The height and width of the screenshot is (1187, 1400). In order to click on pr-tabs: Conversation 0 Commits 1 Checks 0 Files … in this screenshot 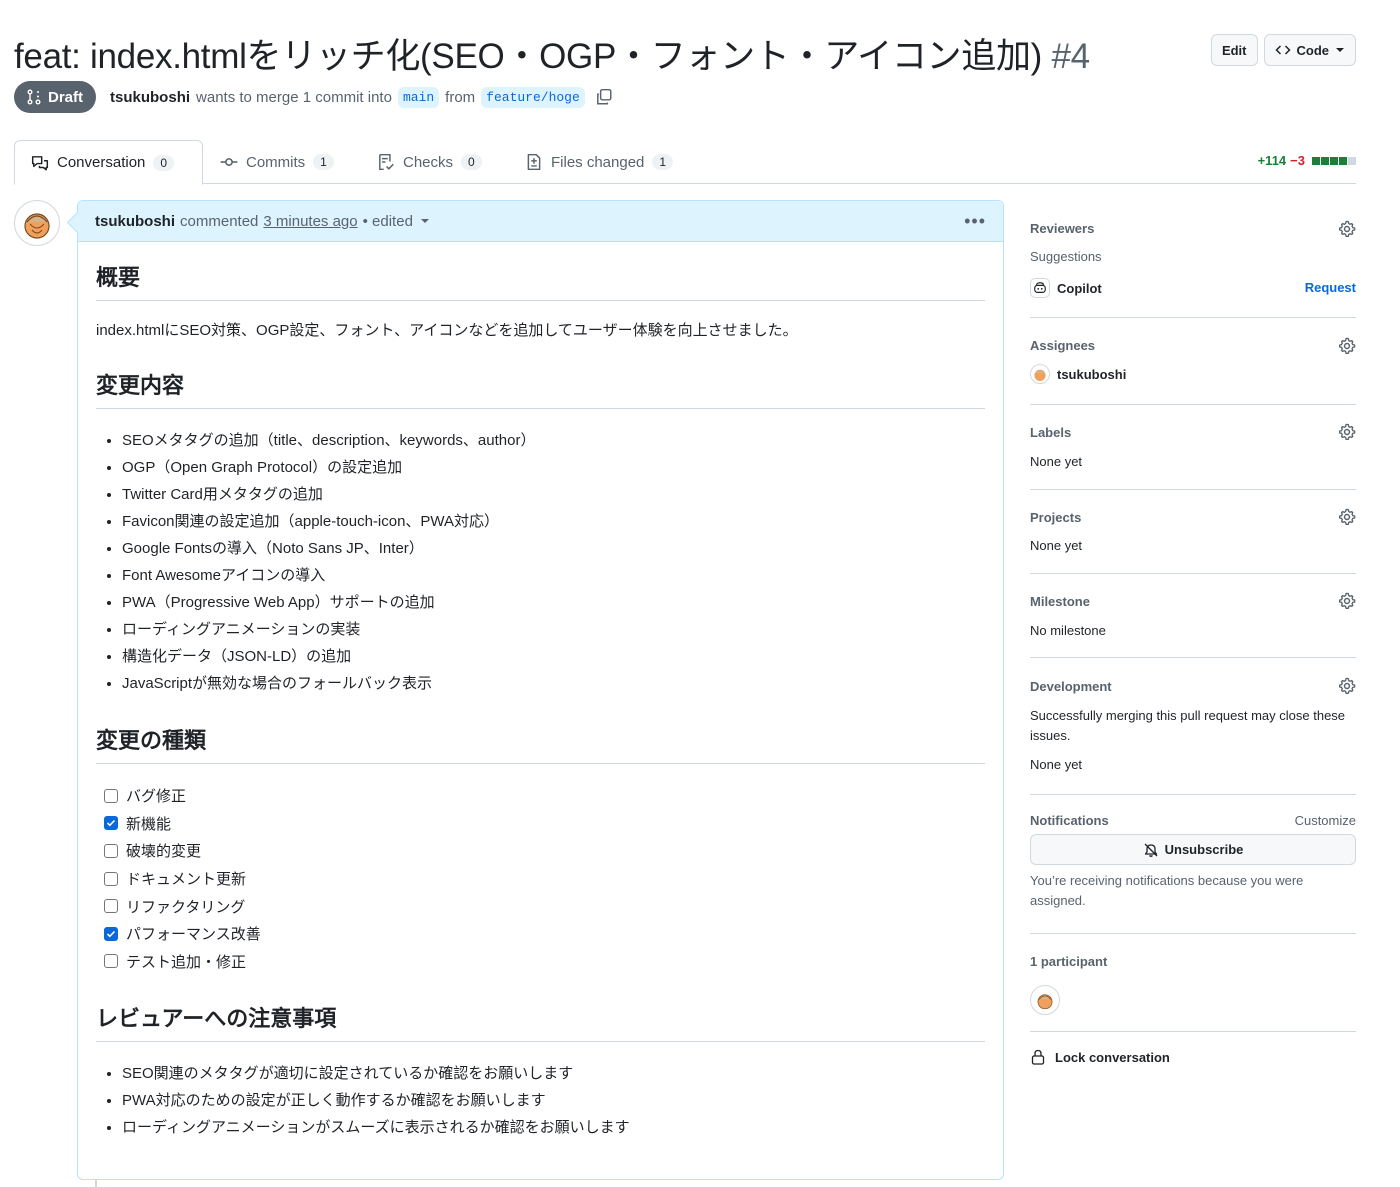, I will do `click(685, 162)`.